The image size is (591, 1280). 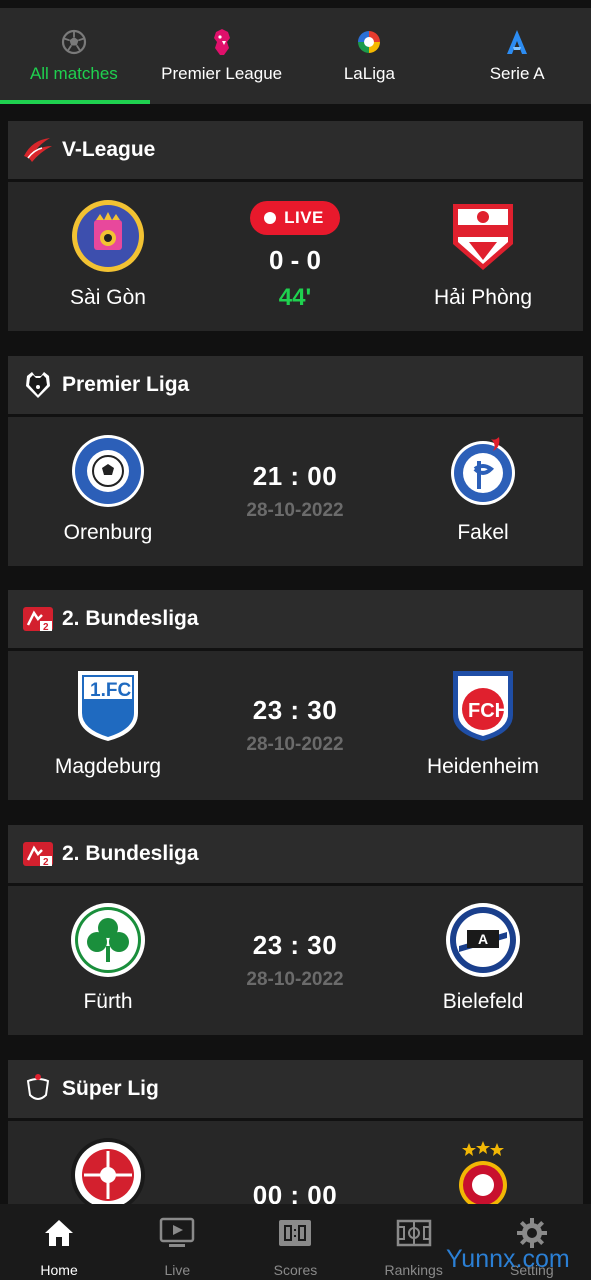 I want to click on away-team-name: Fakel, so click(x=483, y=532).